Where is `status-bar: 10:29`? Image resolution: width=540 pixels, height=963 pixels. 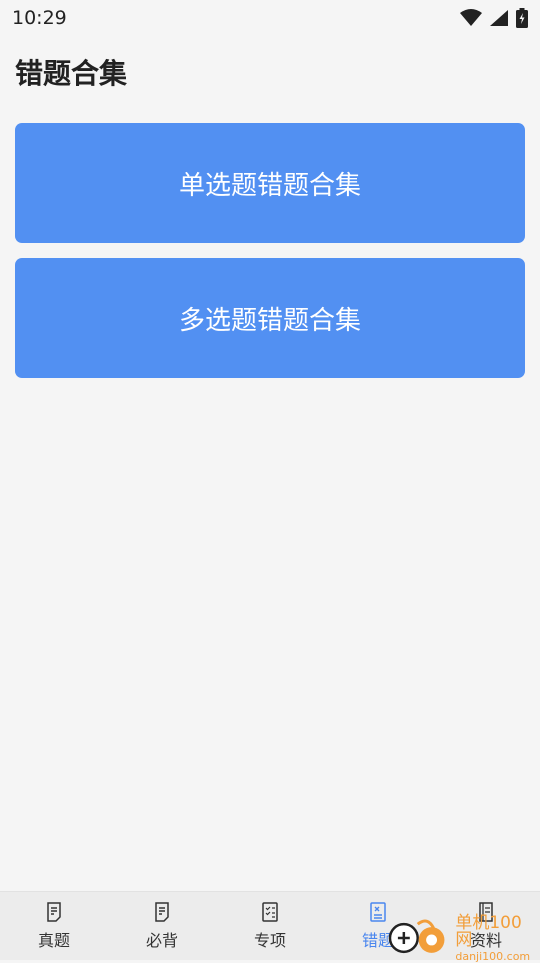
status-bar: 10:29 is located at coordinates (270, 18).